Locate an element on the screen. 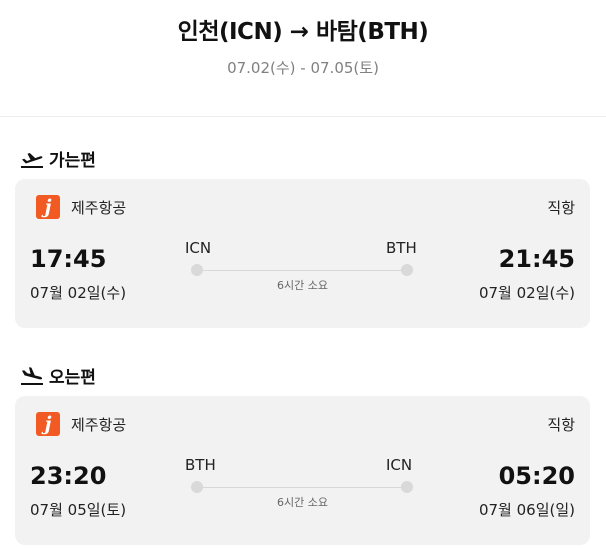 The image size is (606, 548). arrival-time: 21:45 is located at coordinates (536, 259).